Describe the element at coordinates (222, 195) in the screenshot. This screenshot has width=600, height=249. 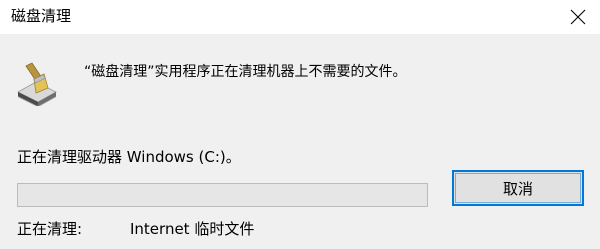
I see `progress-bar` at that location.